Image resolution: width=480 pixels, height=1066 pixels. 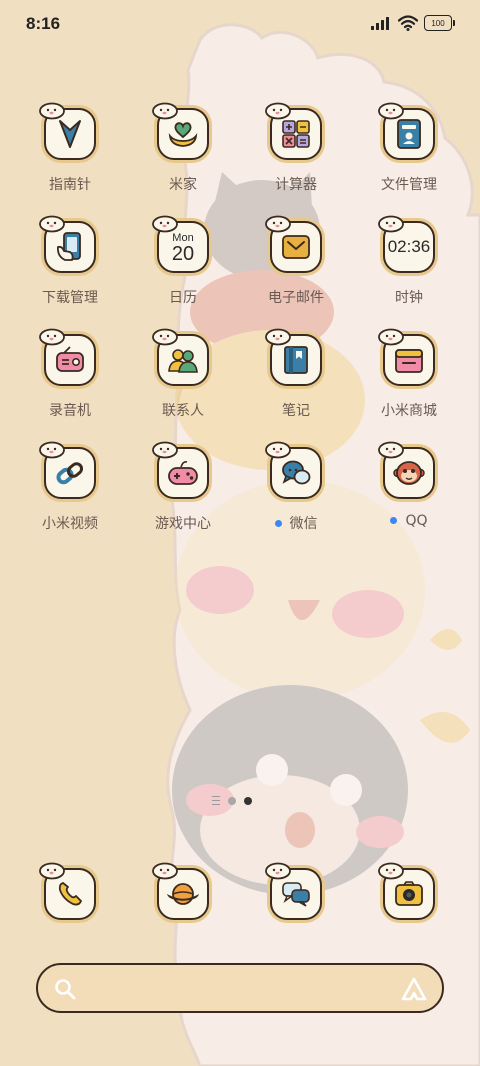 I want to click on mivideo-tile, so click(x=67, y=470).